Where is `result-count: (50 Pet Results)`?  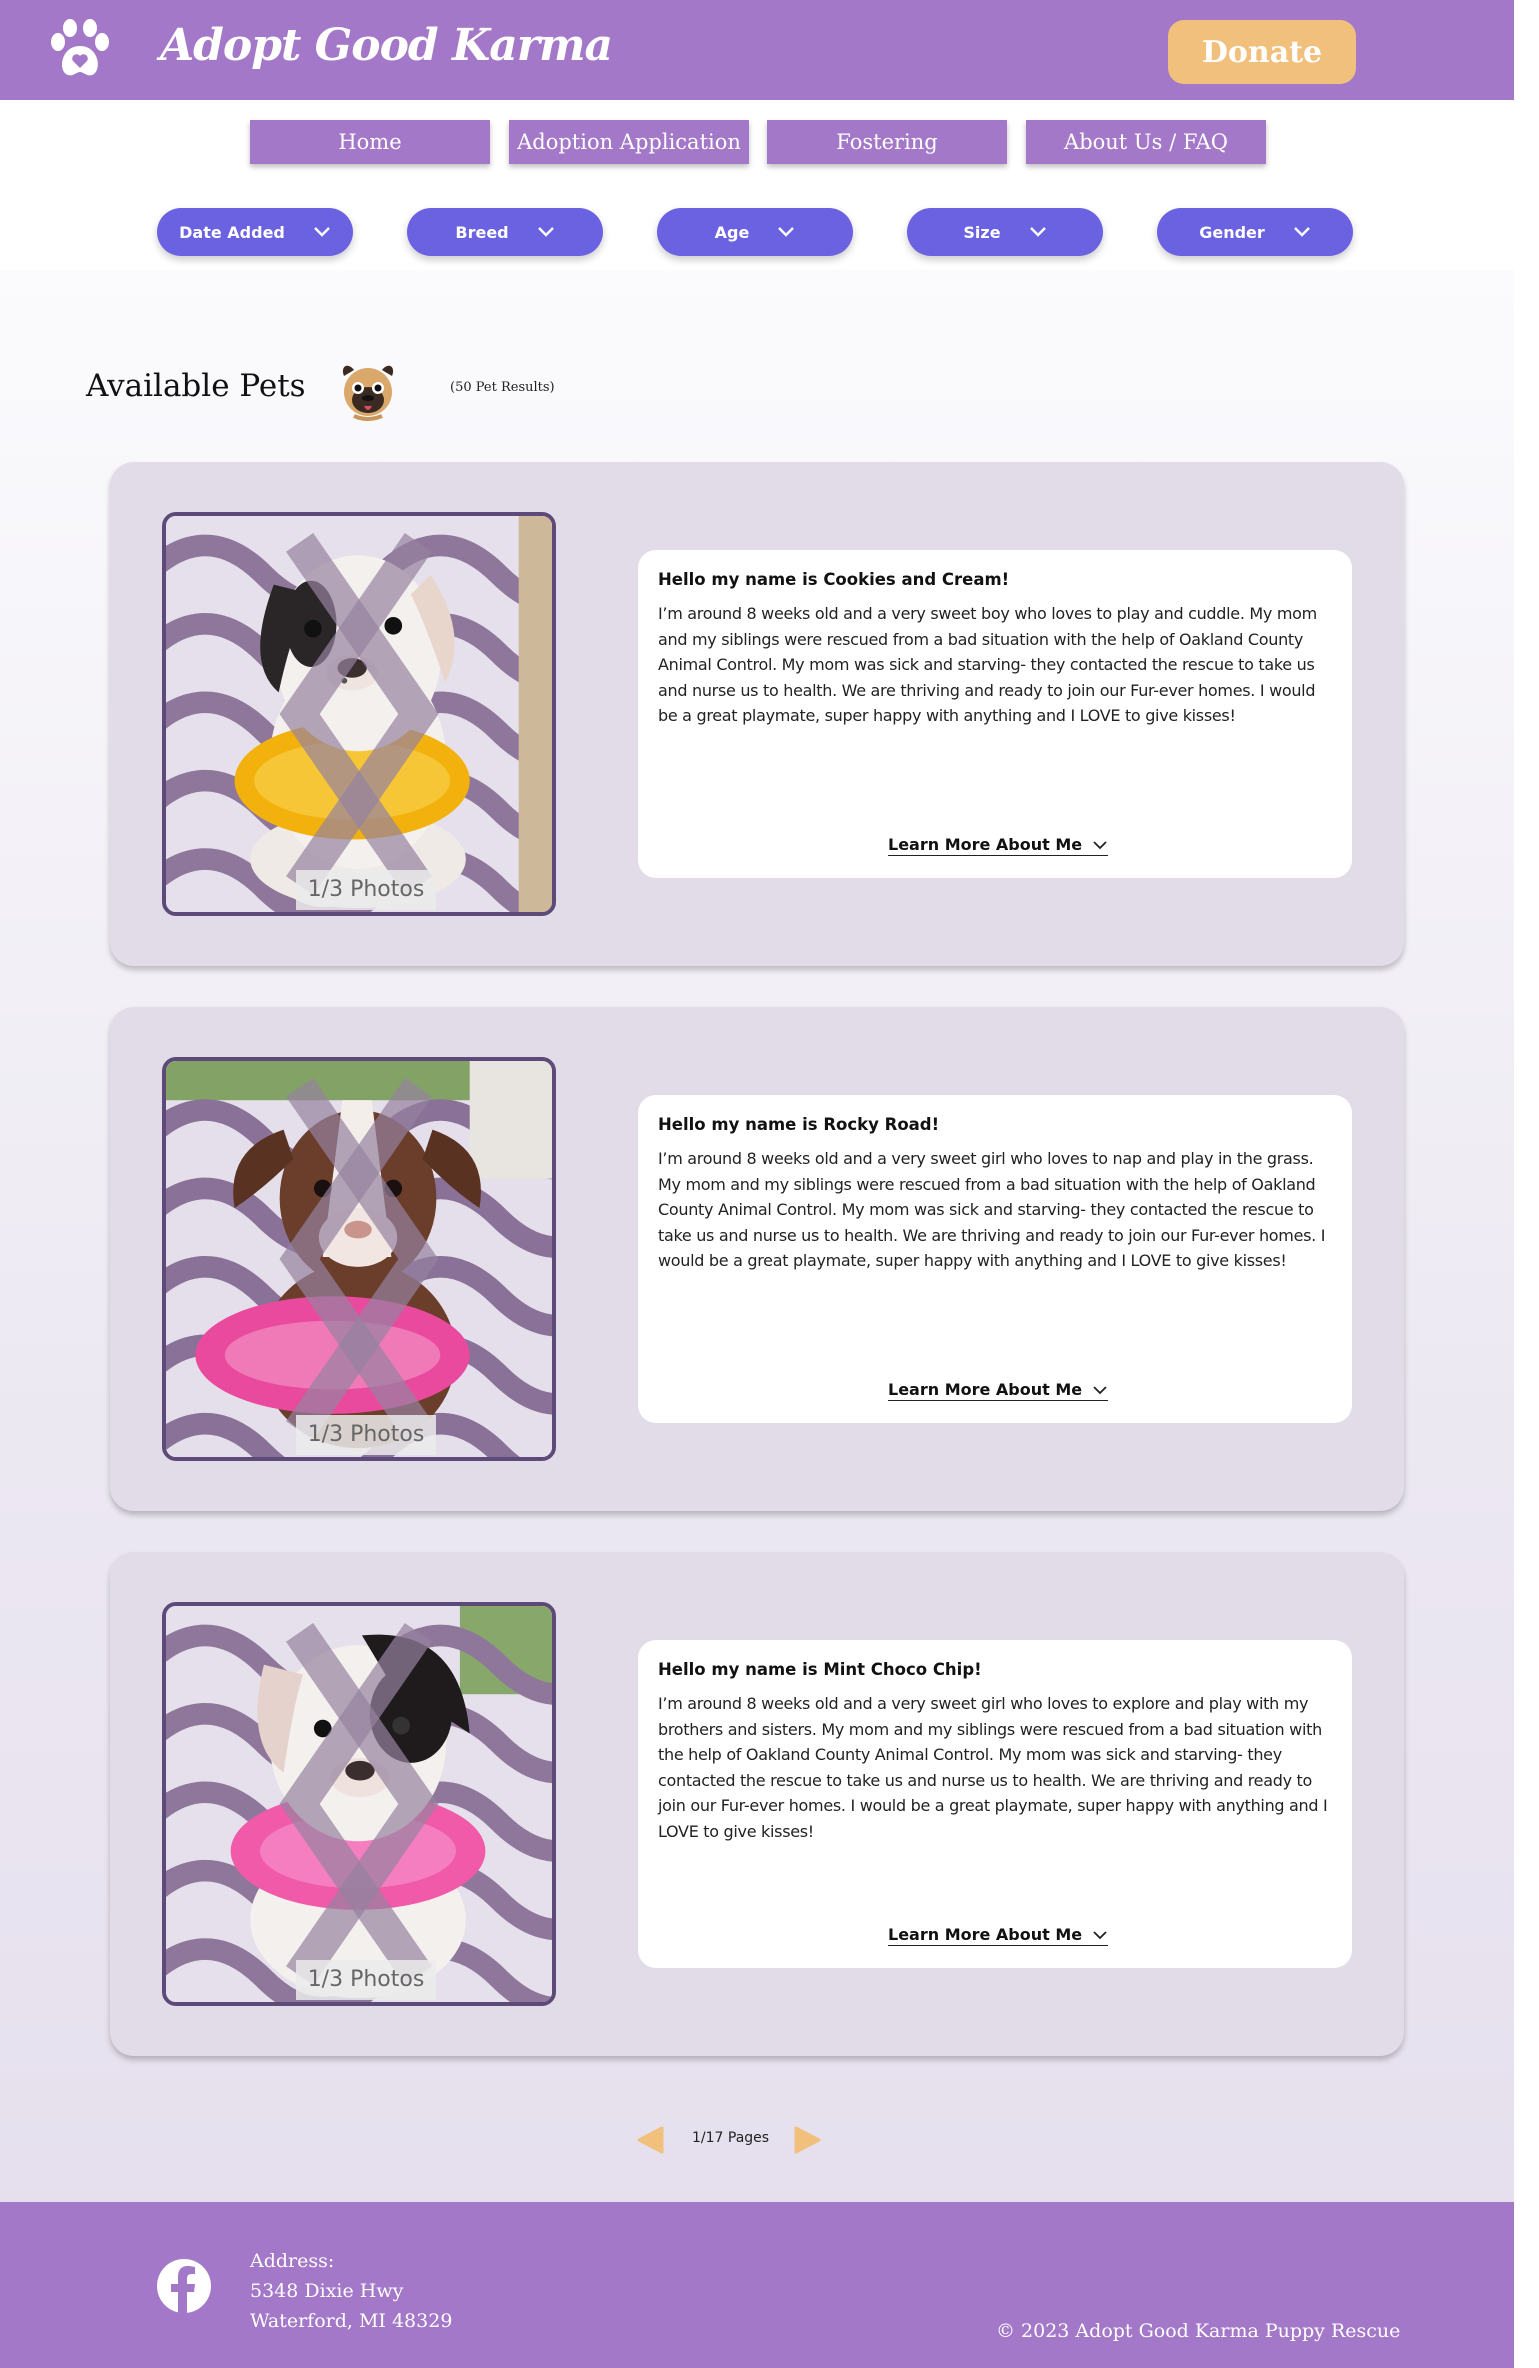
result-count: (50 Pet Results) is located at coordinates (502, 387).